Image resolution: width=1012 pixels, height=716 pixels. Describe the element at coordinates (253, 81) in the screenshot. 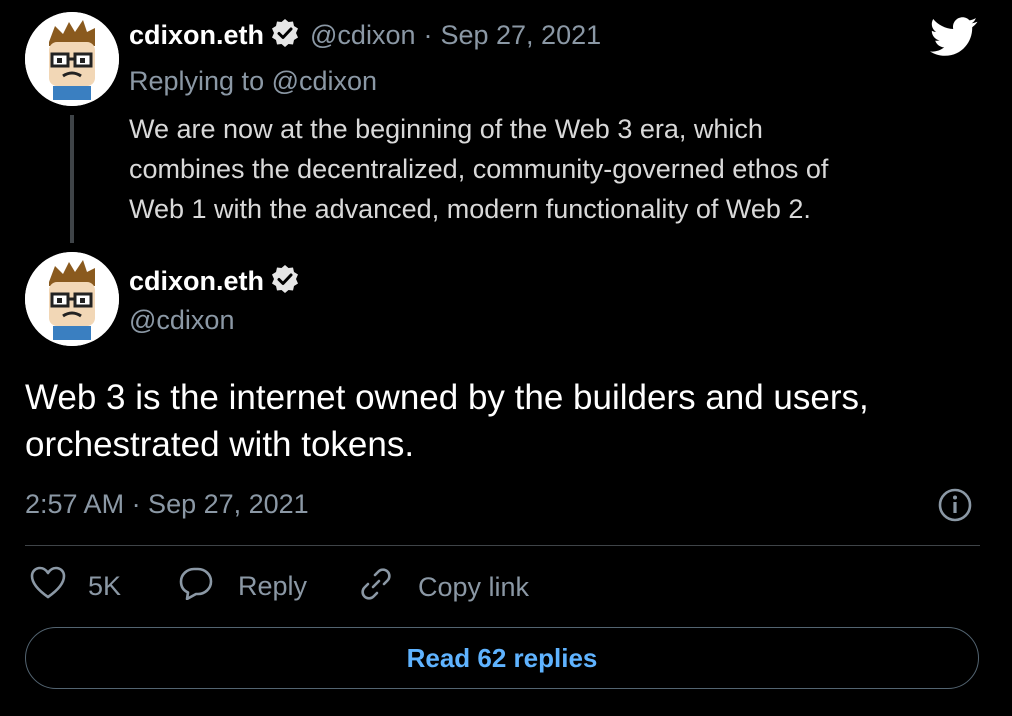

I see `replying-to-label: Replying to @cdixon` at that location.